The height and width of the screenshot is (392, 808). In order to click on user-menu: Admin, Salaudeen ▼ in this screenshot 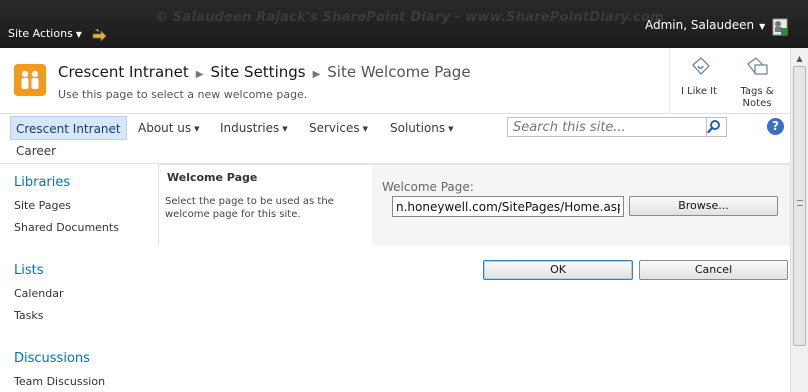, I will do `click(705, 25)`.